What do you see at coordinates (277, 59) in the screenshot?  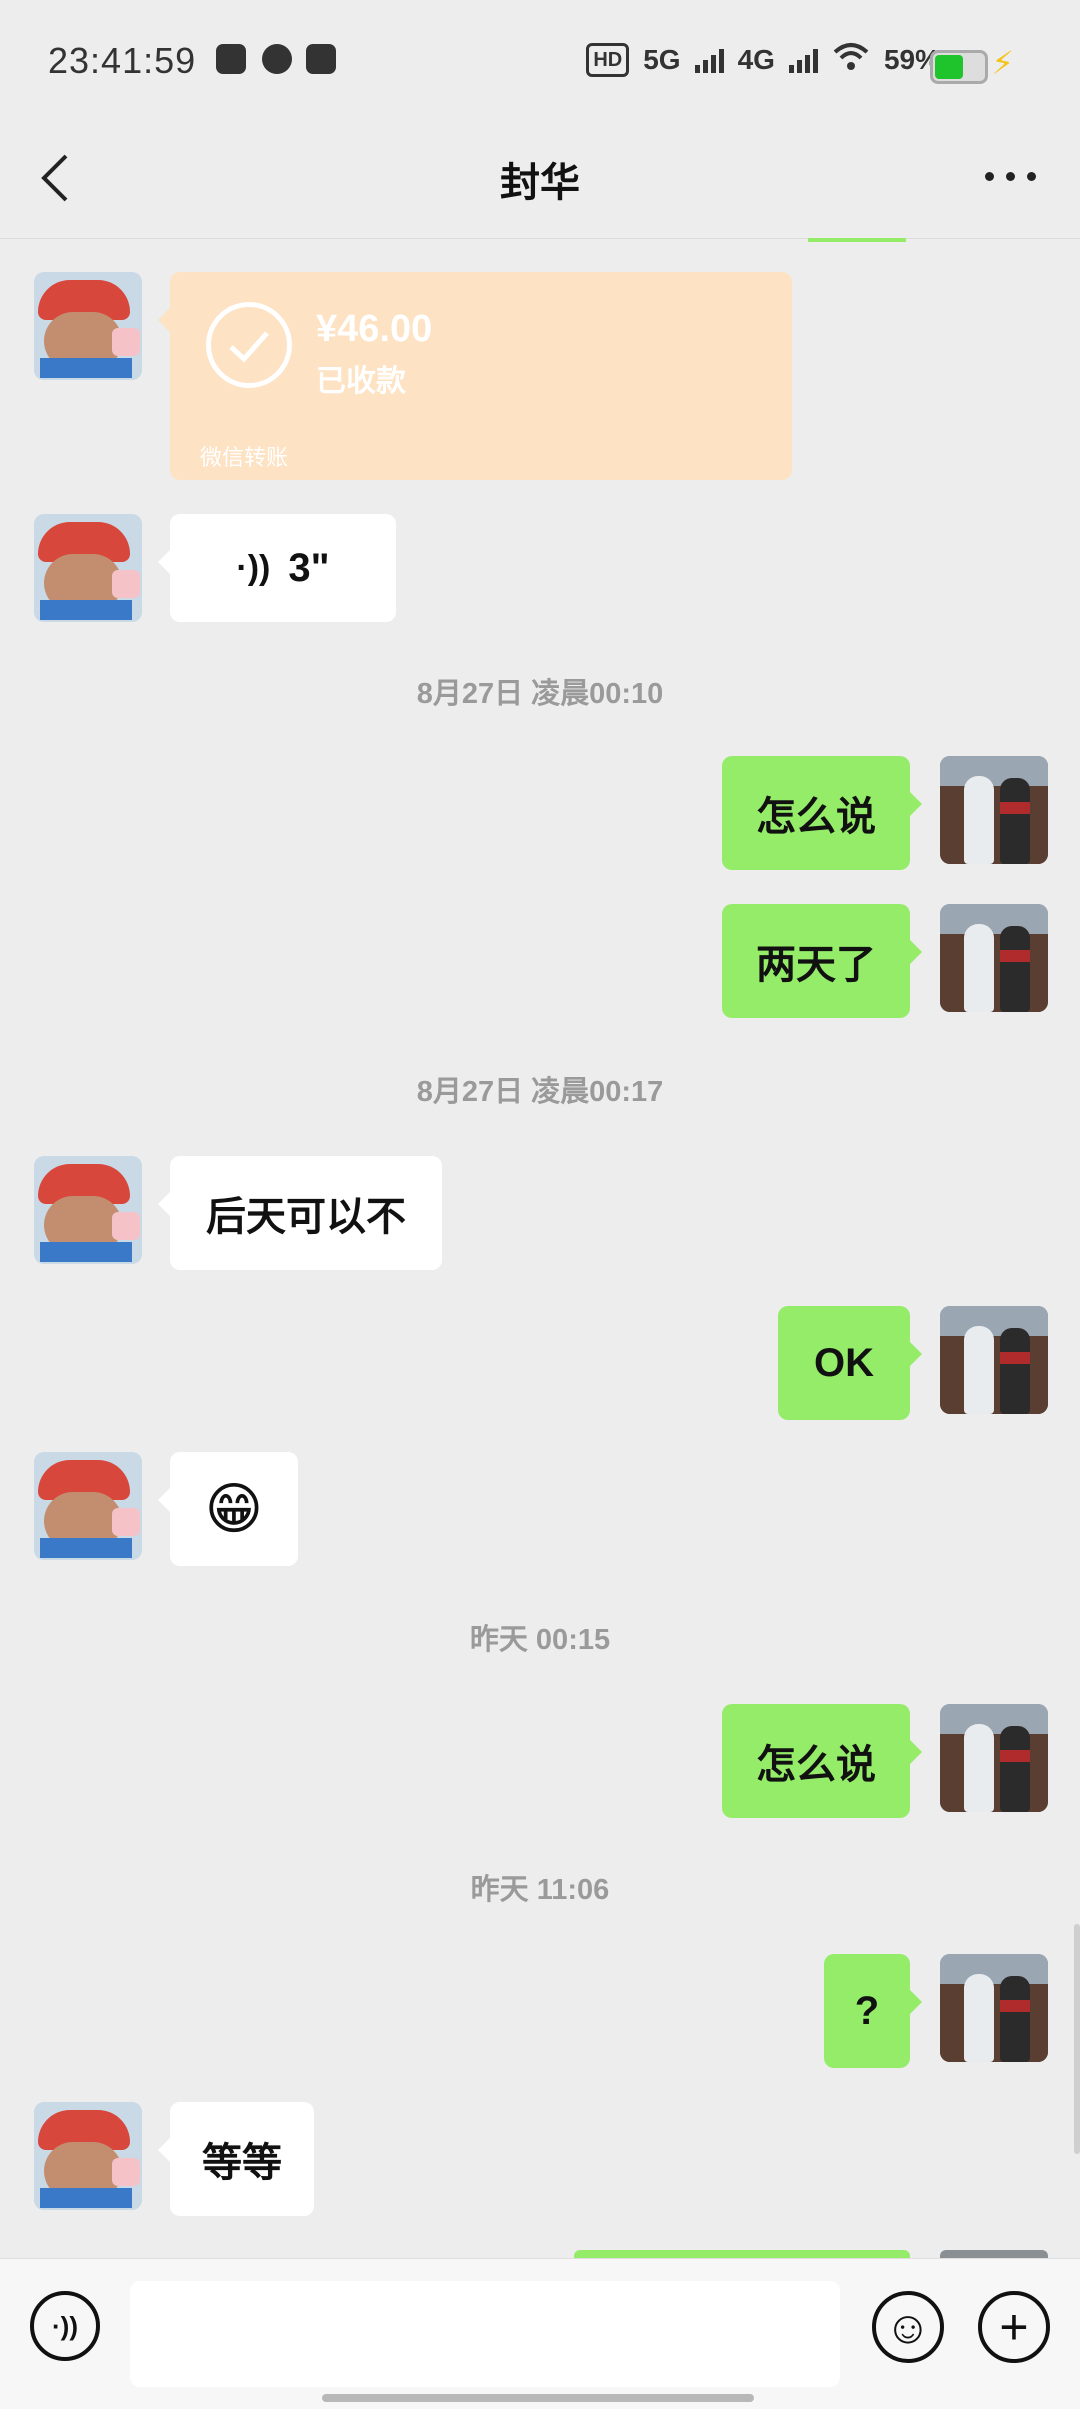 I see `message-notification-icon` at bounding box center [277, 59].